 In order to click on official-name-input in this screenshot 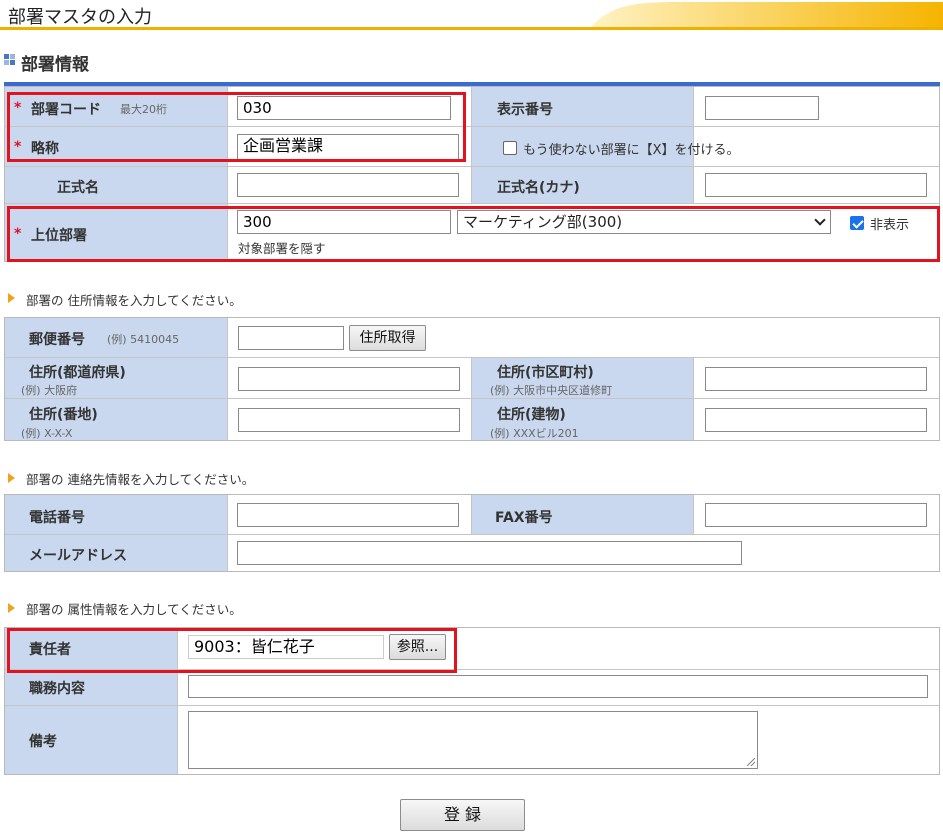, I will do `click(348, 185)`.